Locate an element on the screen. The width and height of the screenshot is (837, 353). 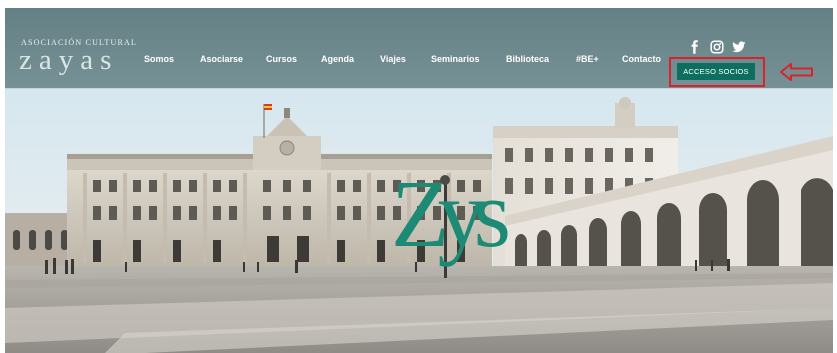
nav-item-biblioteca: Biblioteca is located at coordinates (527, 59).